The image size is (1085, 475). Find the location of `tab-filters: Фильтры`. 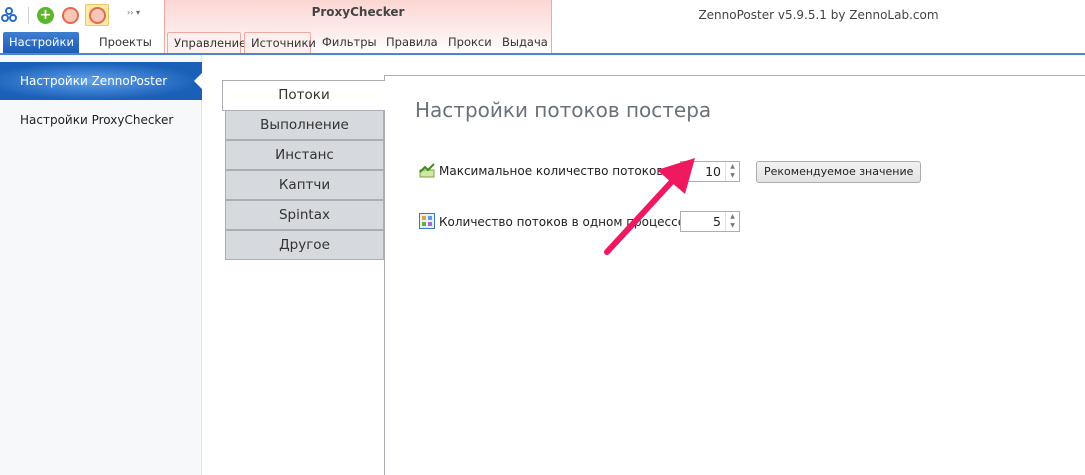

tab-filters: Фильтры is located at coordinates (346, 42).